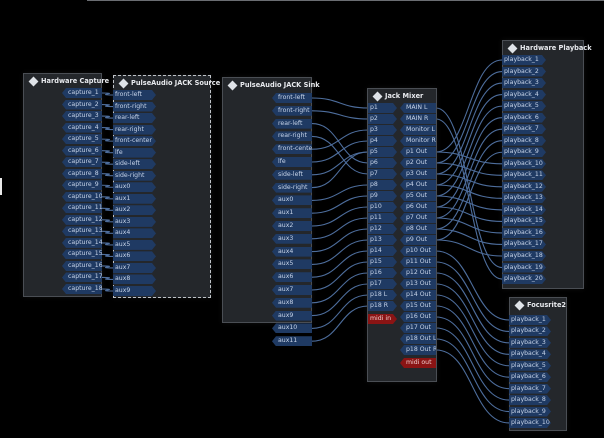  What do you see at coordinates (382, 119) in the screenshot?
I see `input-port-p2: p2` at bounding box center [382, 119].